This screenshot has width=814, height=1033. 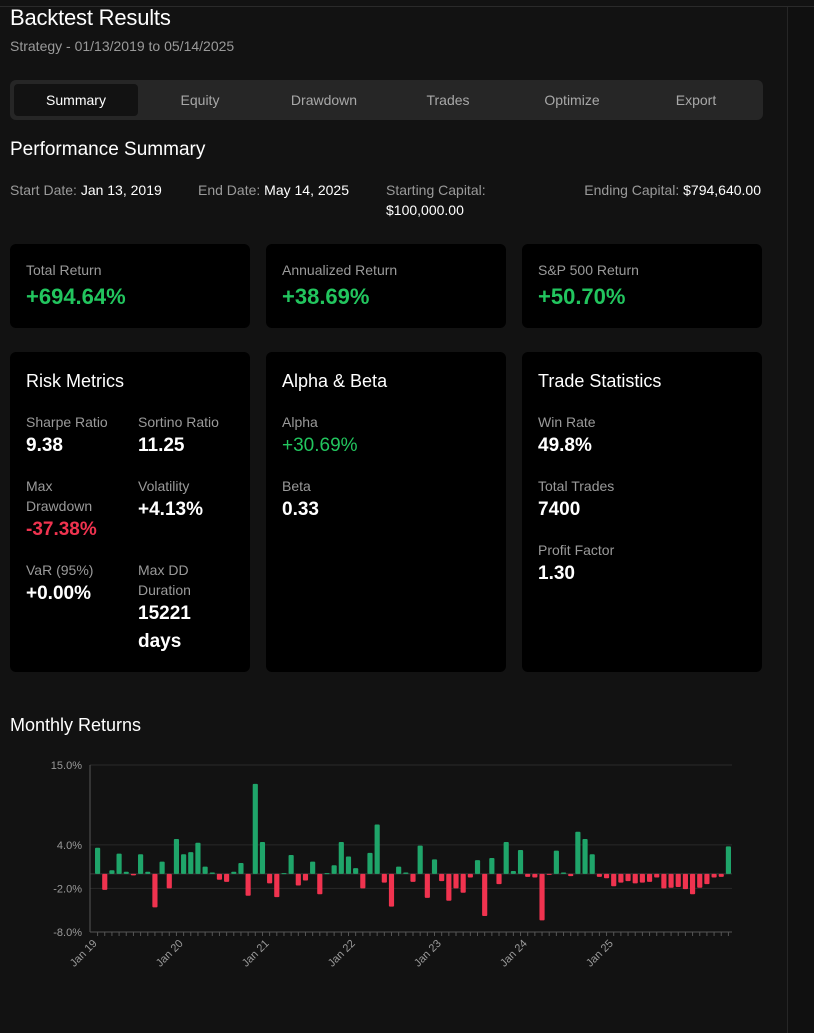 I want to click on tab-trades: Trades, so click(x=448, y=100).